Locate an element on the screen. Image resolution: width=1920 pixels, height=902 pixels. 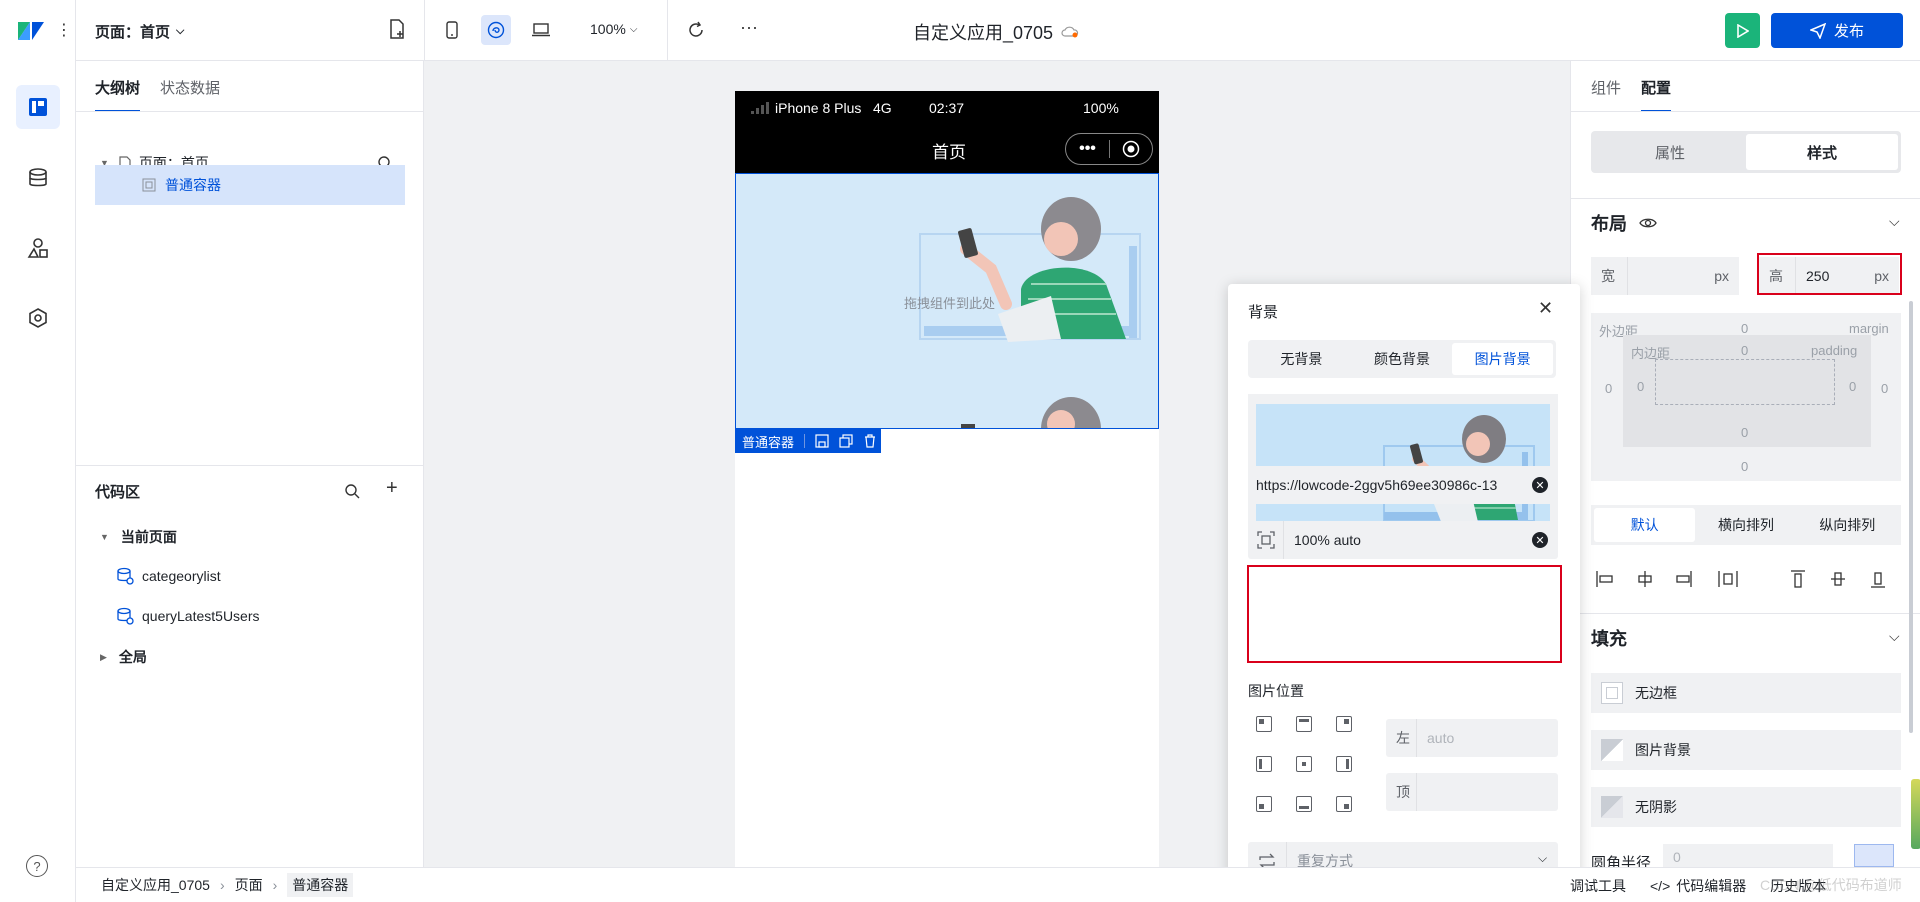
code-item: queryLatest5Users is located at coordinates (188, 616).